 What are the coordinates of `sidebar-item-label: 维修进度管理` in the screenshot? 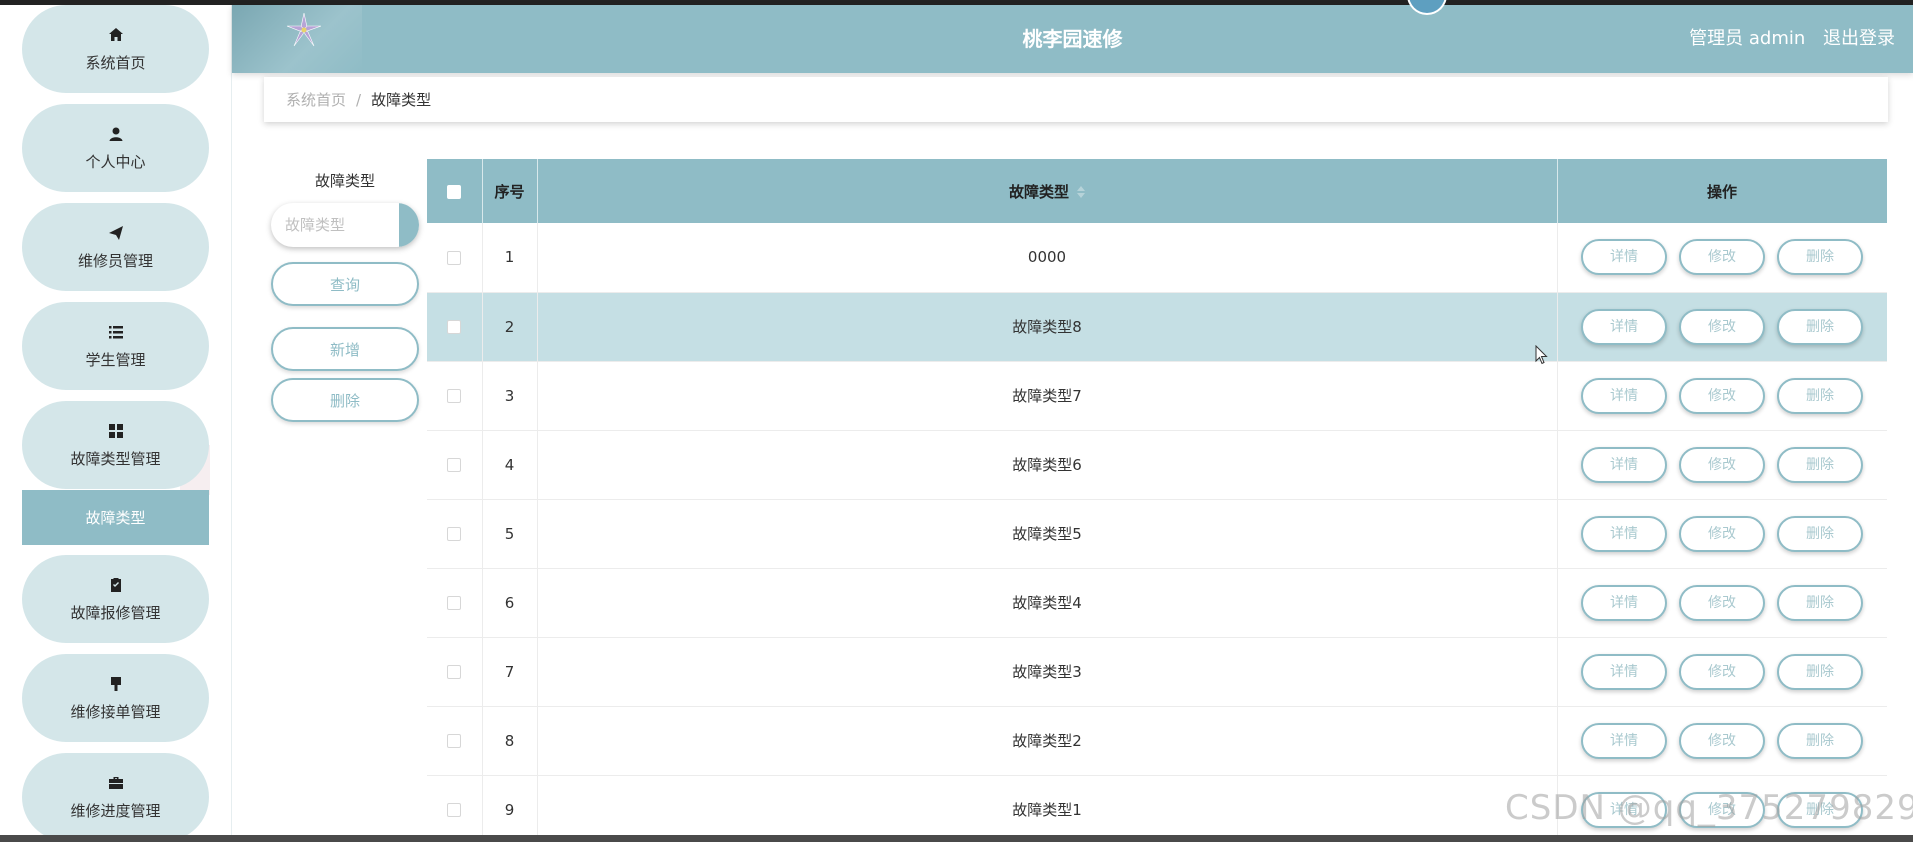 It's located at (115, 810).